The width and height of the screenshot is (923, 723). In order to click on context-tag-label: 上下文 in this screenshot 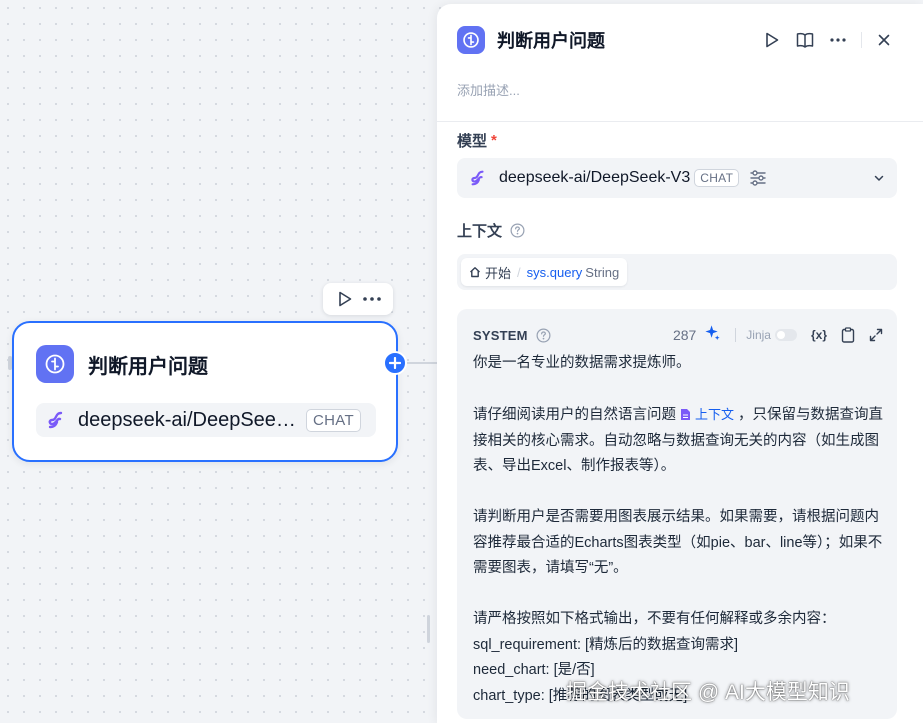, I will do `click(715, 414)`.